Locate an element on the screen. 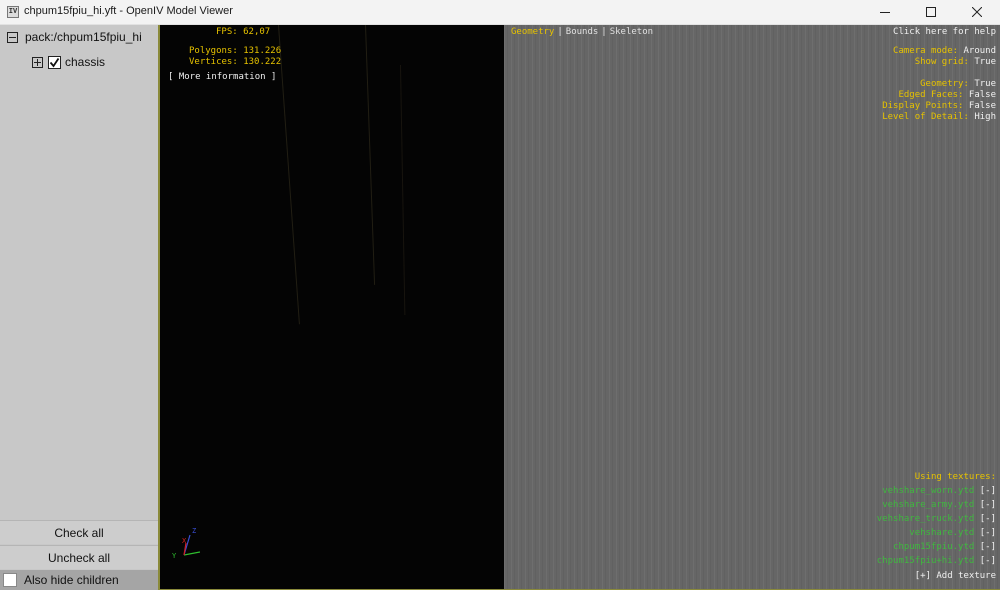 The width and height of the screenshot is (1000, 590). setting-label: Camera mode: is located at coordinates (926, 51).